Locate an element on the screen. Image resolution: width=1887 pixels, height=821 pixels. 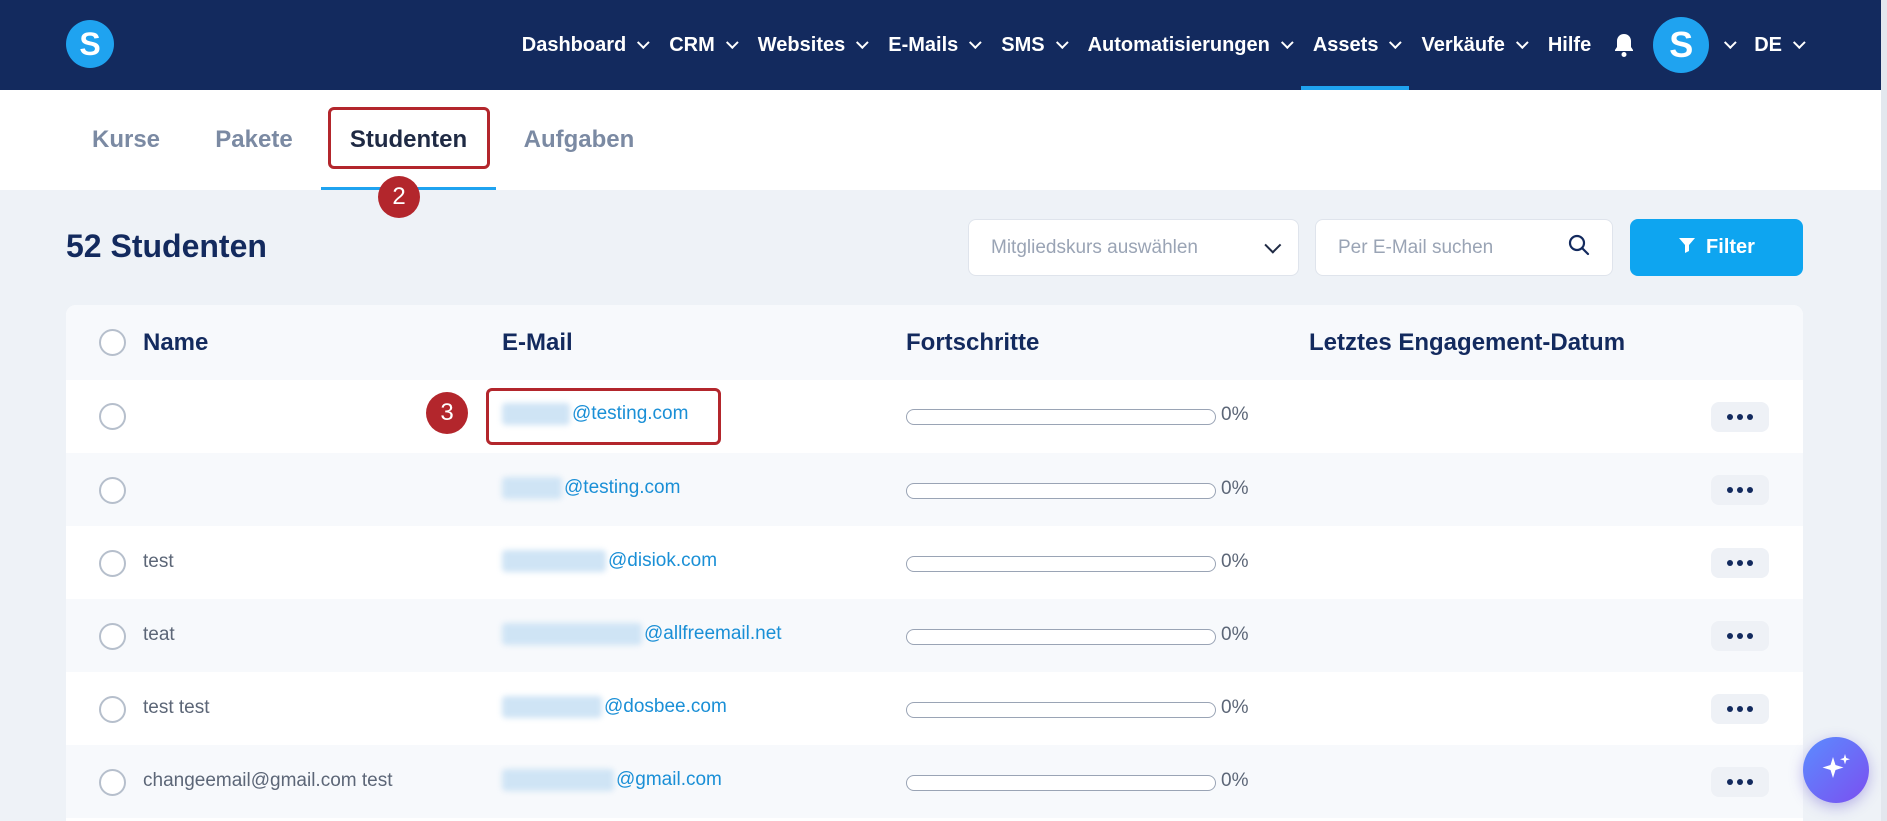
search-icon is located at coordinates (1579, 247).